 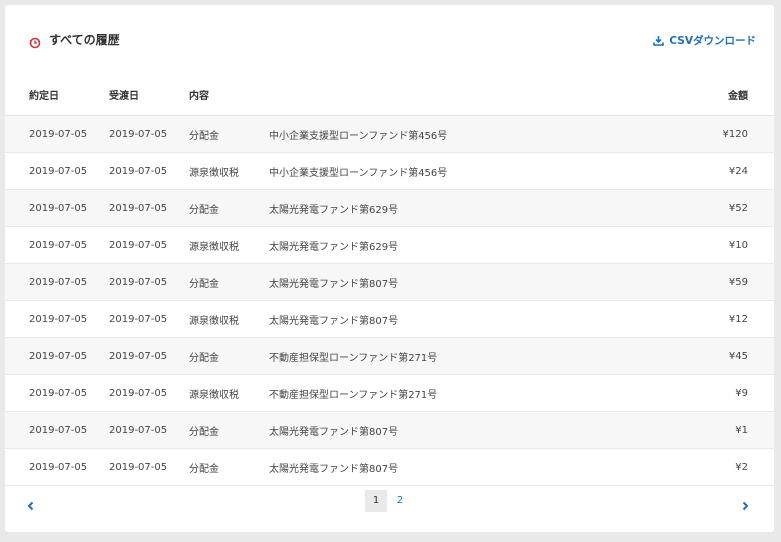 I want to click on table-header-row: 約定日 受渡日 内容 金額, so click(x=389, y=94).